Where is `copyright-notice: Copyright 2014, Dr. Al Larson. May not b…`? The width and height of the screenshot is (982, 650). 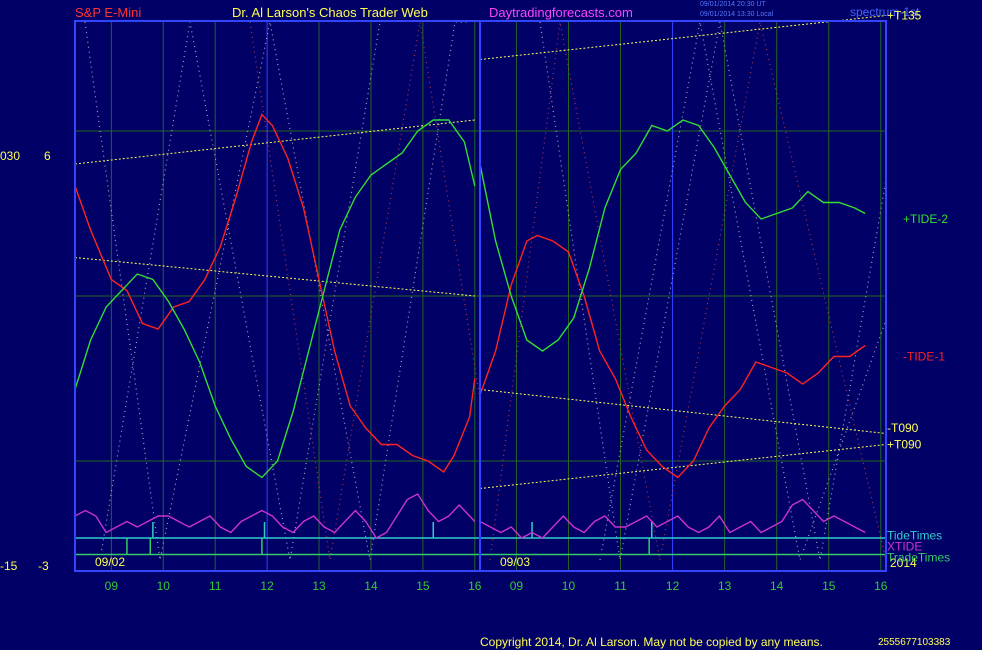 copyright-notice: Copyright 2014, Dr. Al Larson. May not b… is located at coordinates (651, 642).